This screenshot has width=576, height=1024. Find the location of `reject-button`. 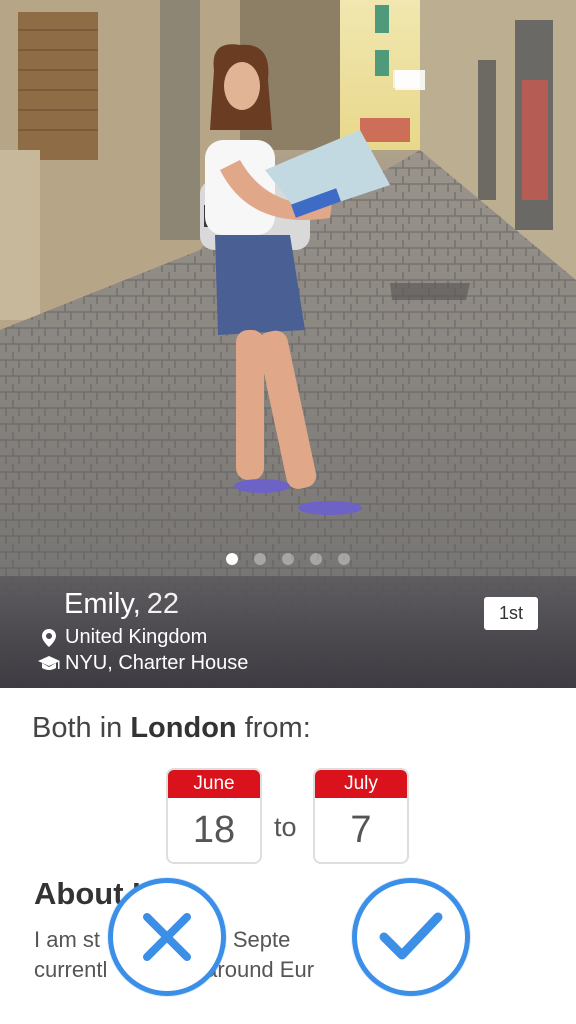

reject-button is located at coordinates (167, 937).